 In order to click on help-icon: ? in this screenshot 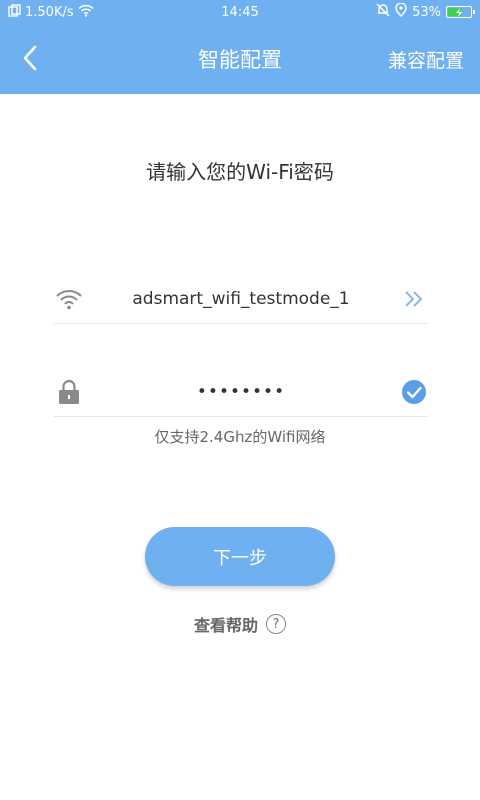, I will do `click(276, 624)`.